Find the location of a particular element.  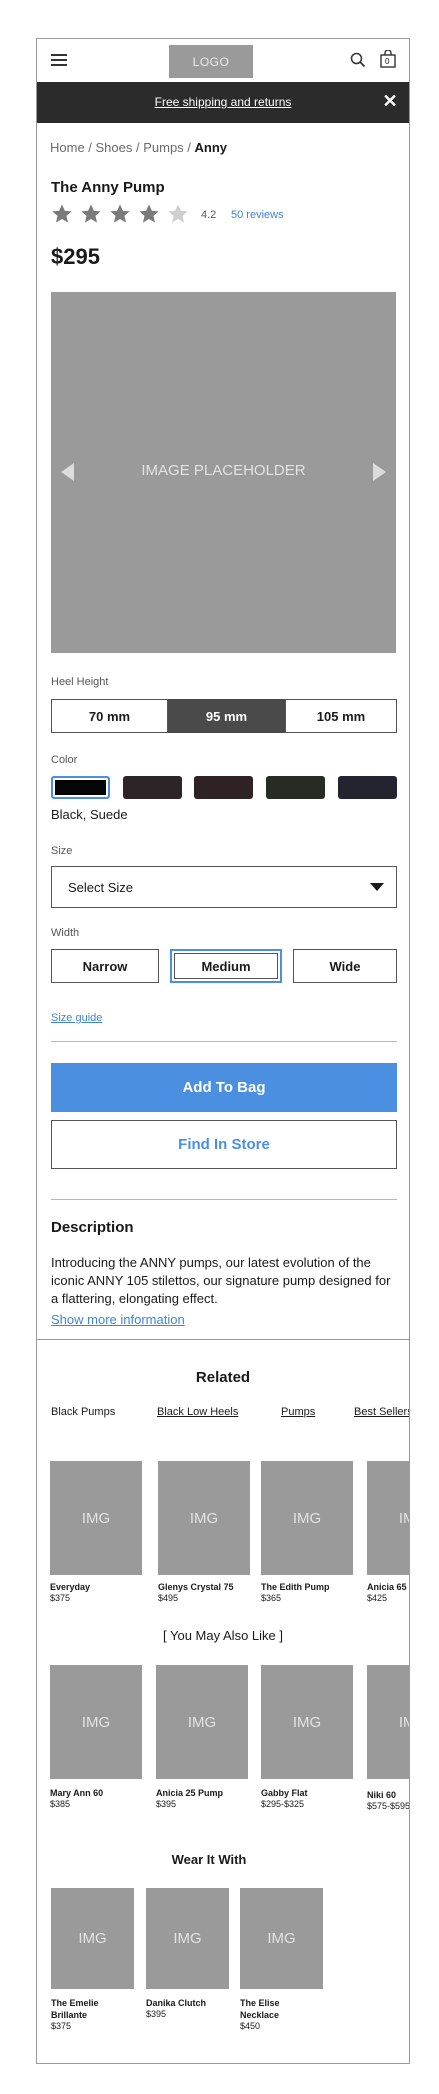

color-swatch-navy is located at coordinates (367, 787).